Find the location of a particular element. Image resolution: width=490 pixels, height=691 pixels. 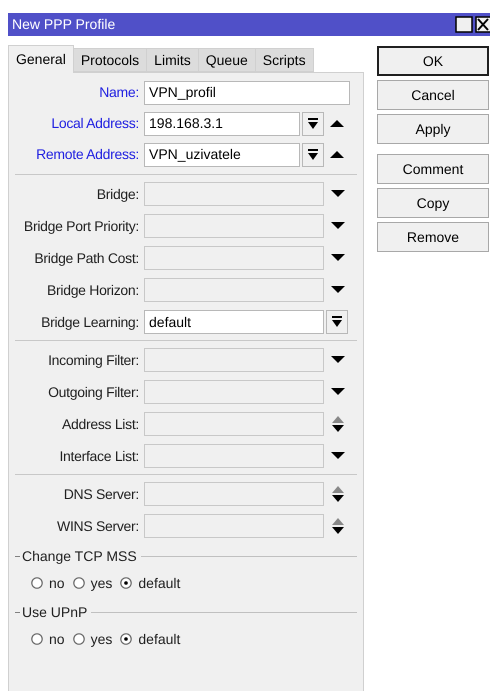

input-field: VPN_uzivatele is located at coordinates (222, 154).